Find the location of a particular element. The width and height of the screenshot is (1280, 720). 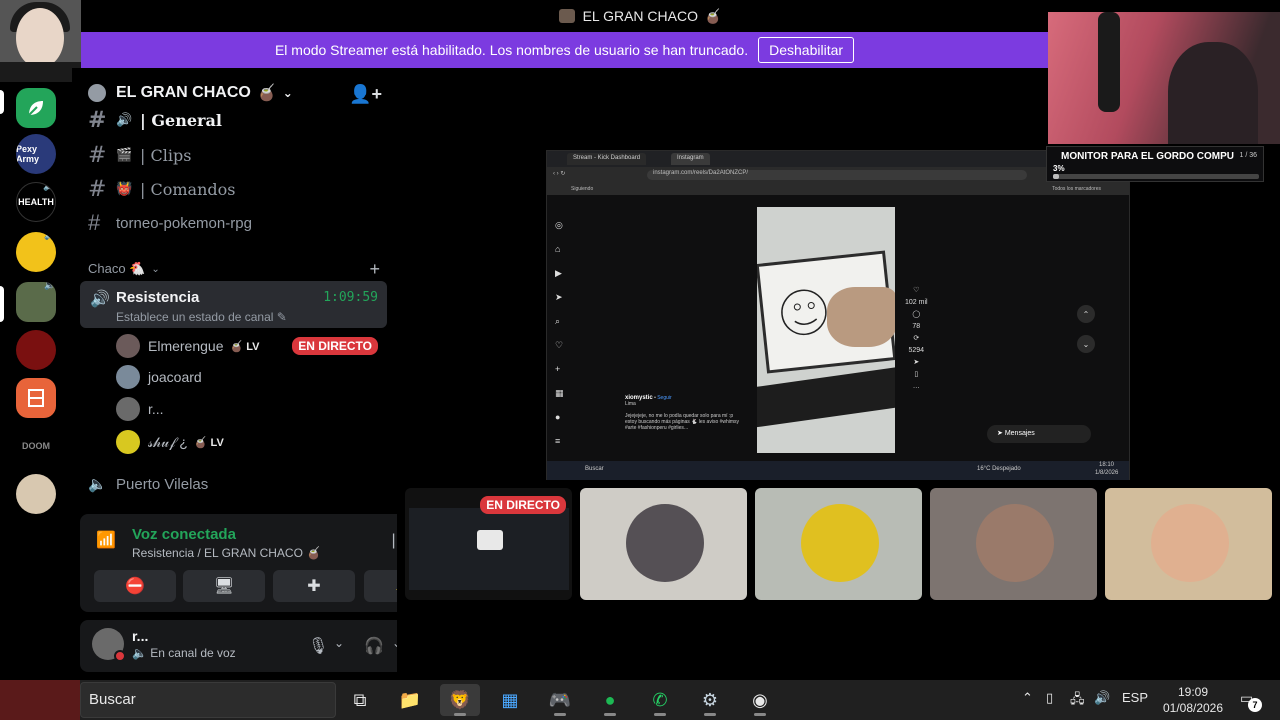

heart-icon: ♡ is located at coordinates (916, 290).